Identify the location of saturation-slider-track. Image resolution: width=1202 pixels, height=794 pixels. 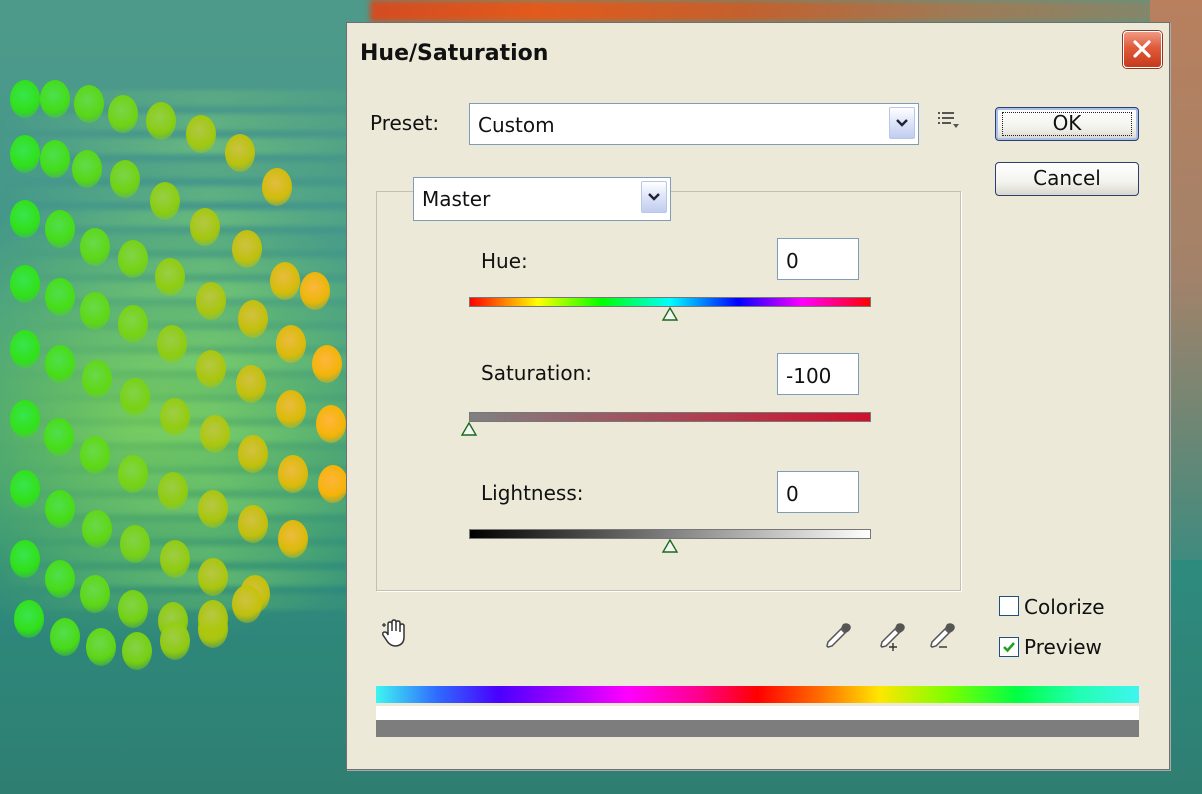
(670, 417).